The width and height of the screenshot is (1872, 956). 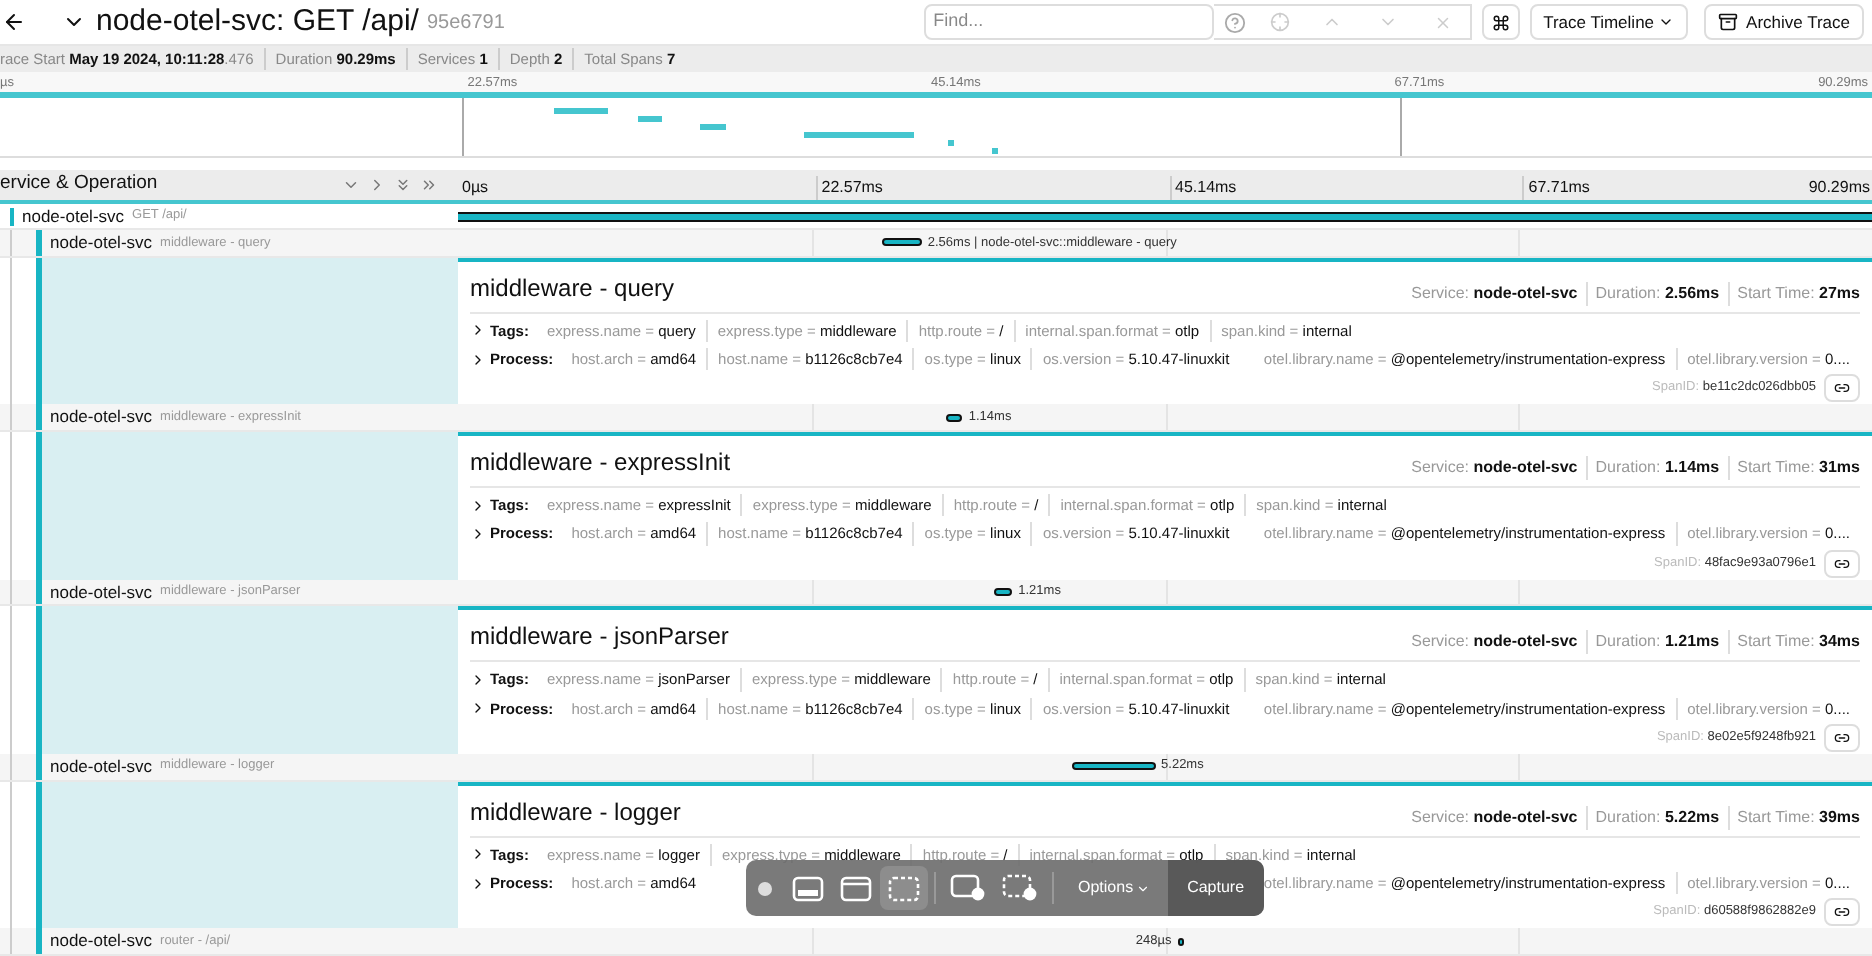 I want to click on duration-info: Duration: 1.14ms, so click(x=1656, y=468).